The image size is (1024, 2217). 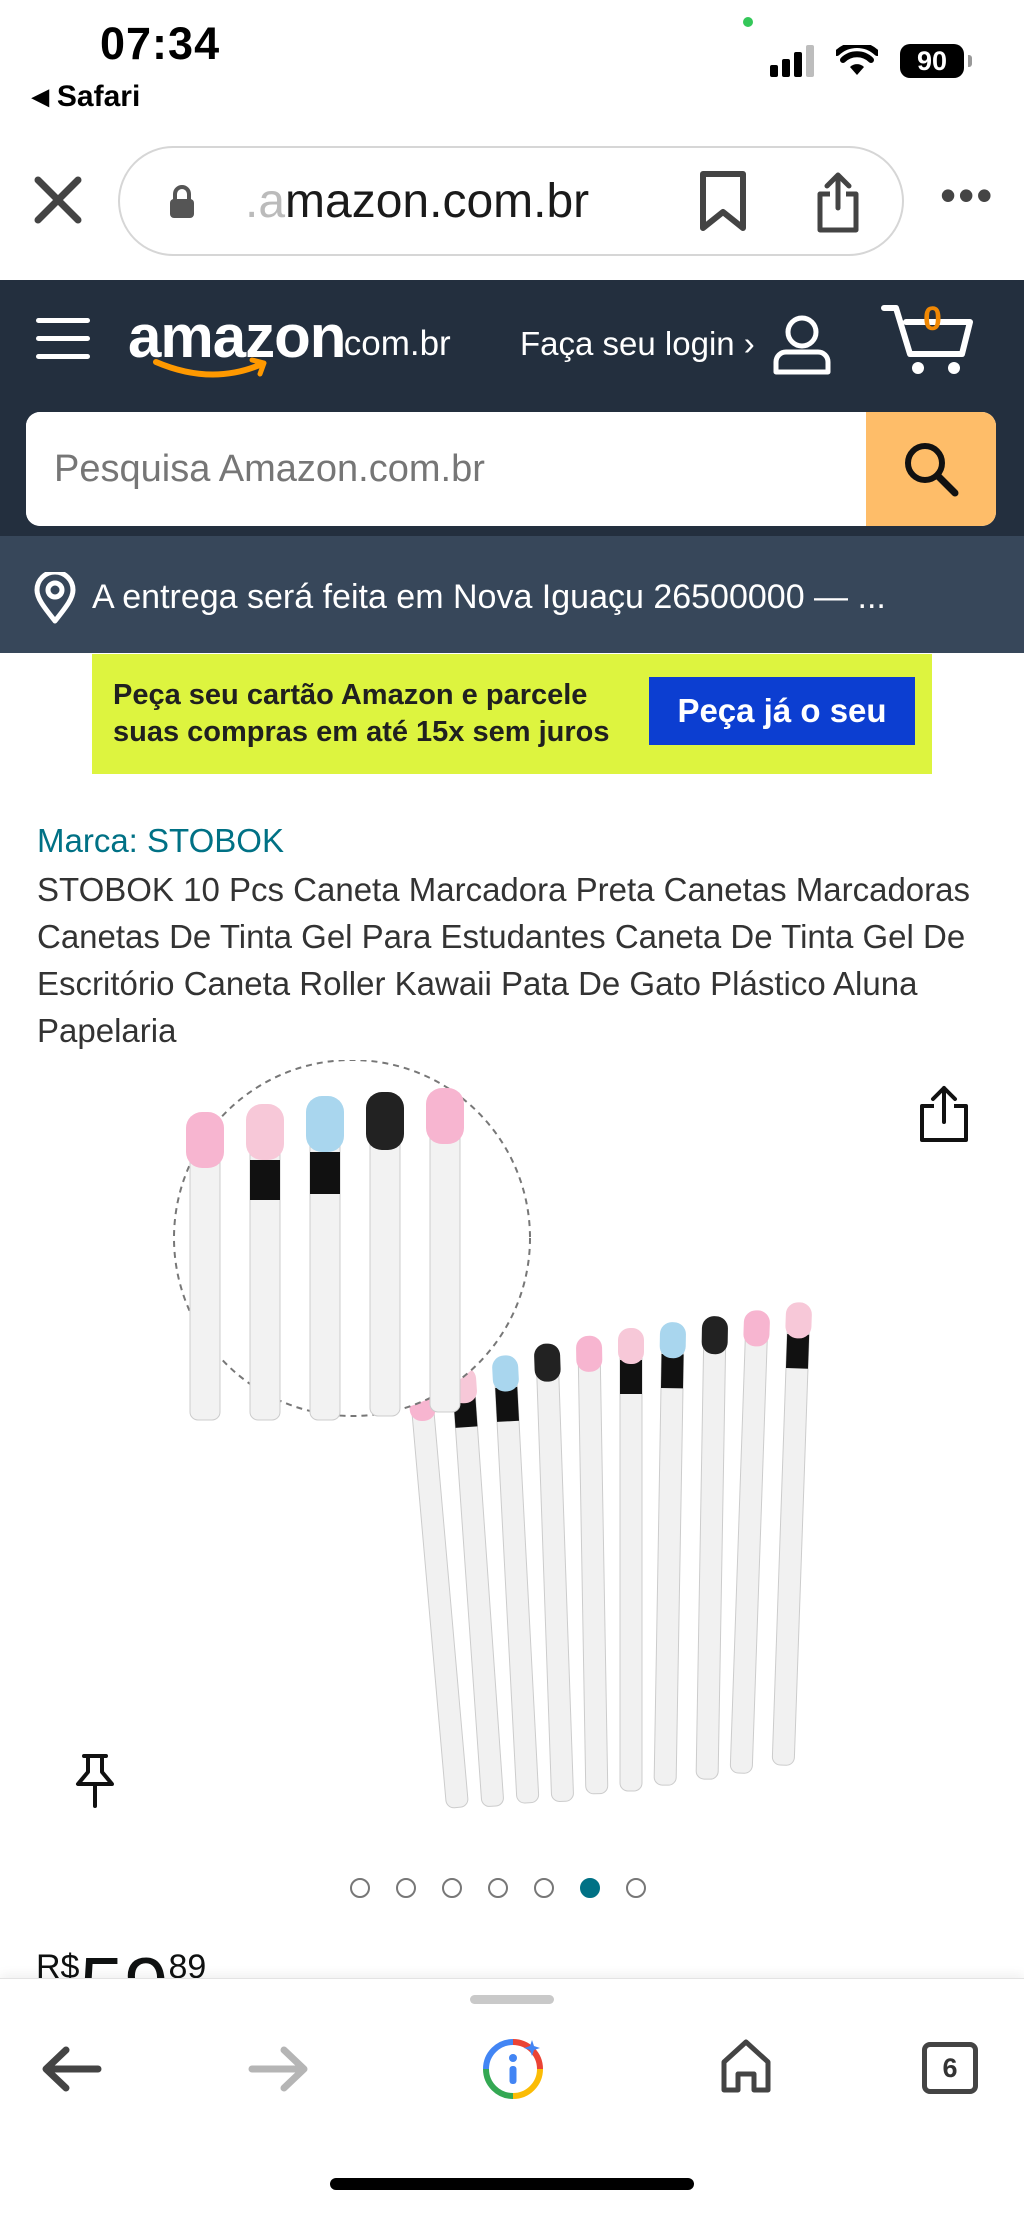 I want to click on promo-line-2: suas compras em até 15x sem juros, so click(x=361, y=732).